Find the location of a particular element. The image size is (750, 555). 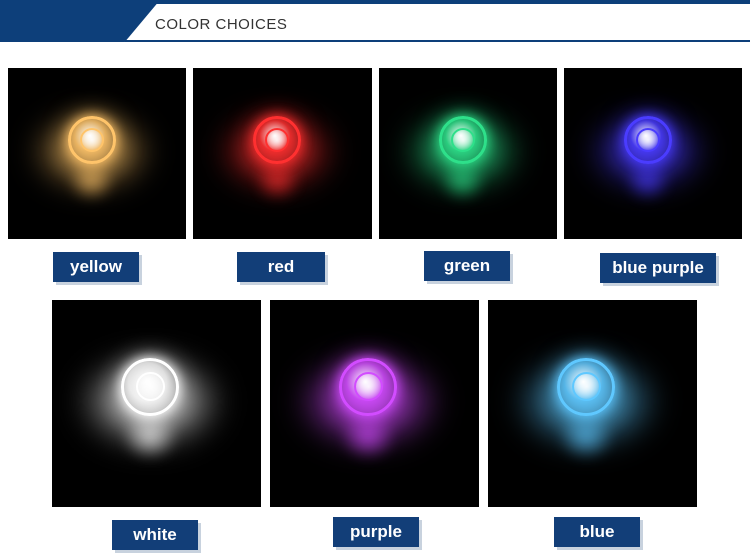

label-blue: blue is located at coordinates (597, 532).